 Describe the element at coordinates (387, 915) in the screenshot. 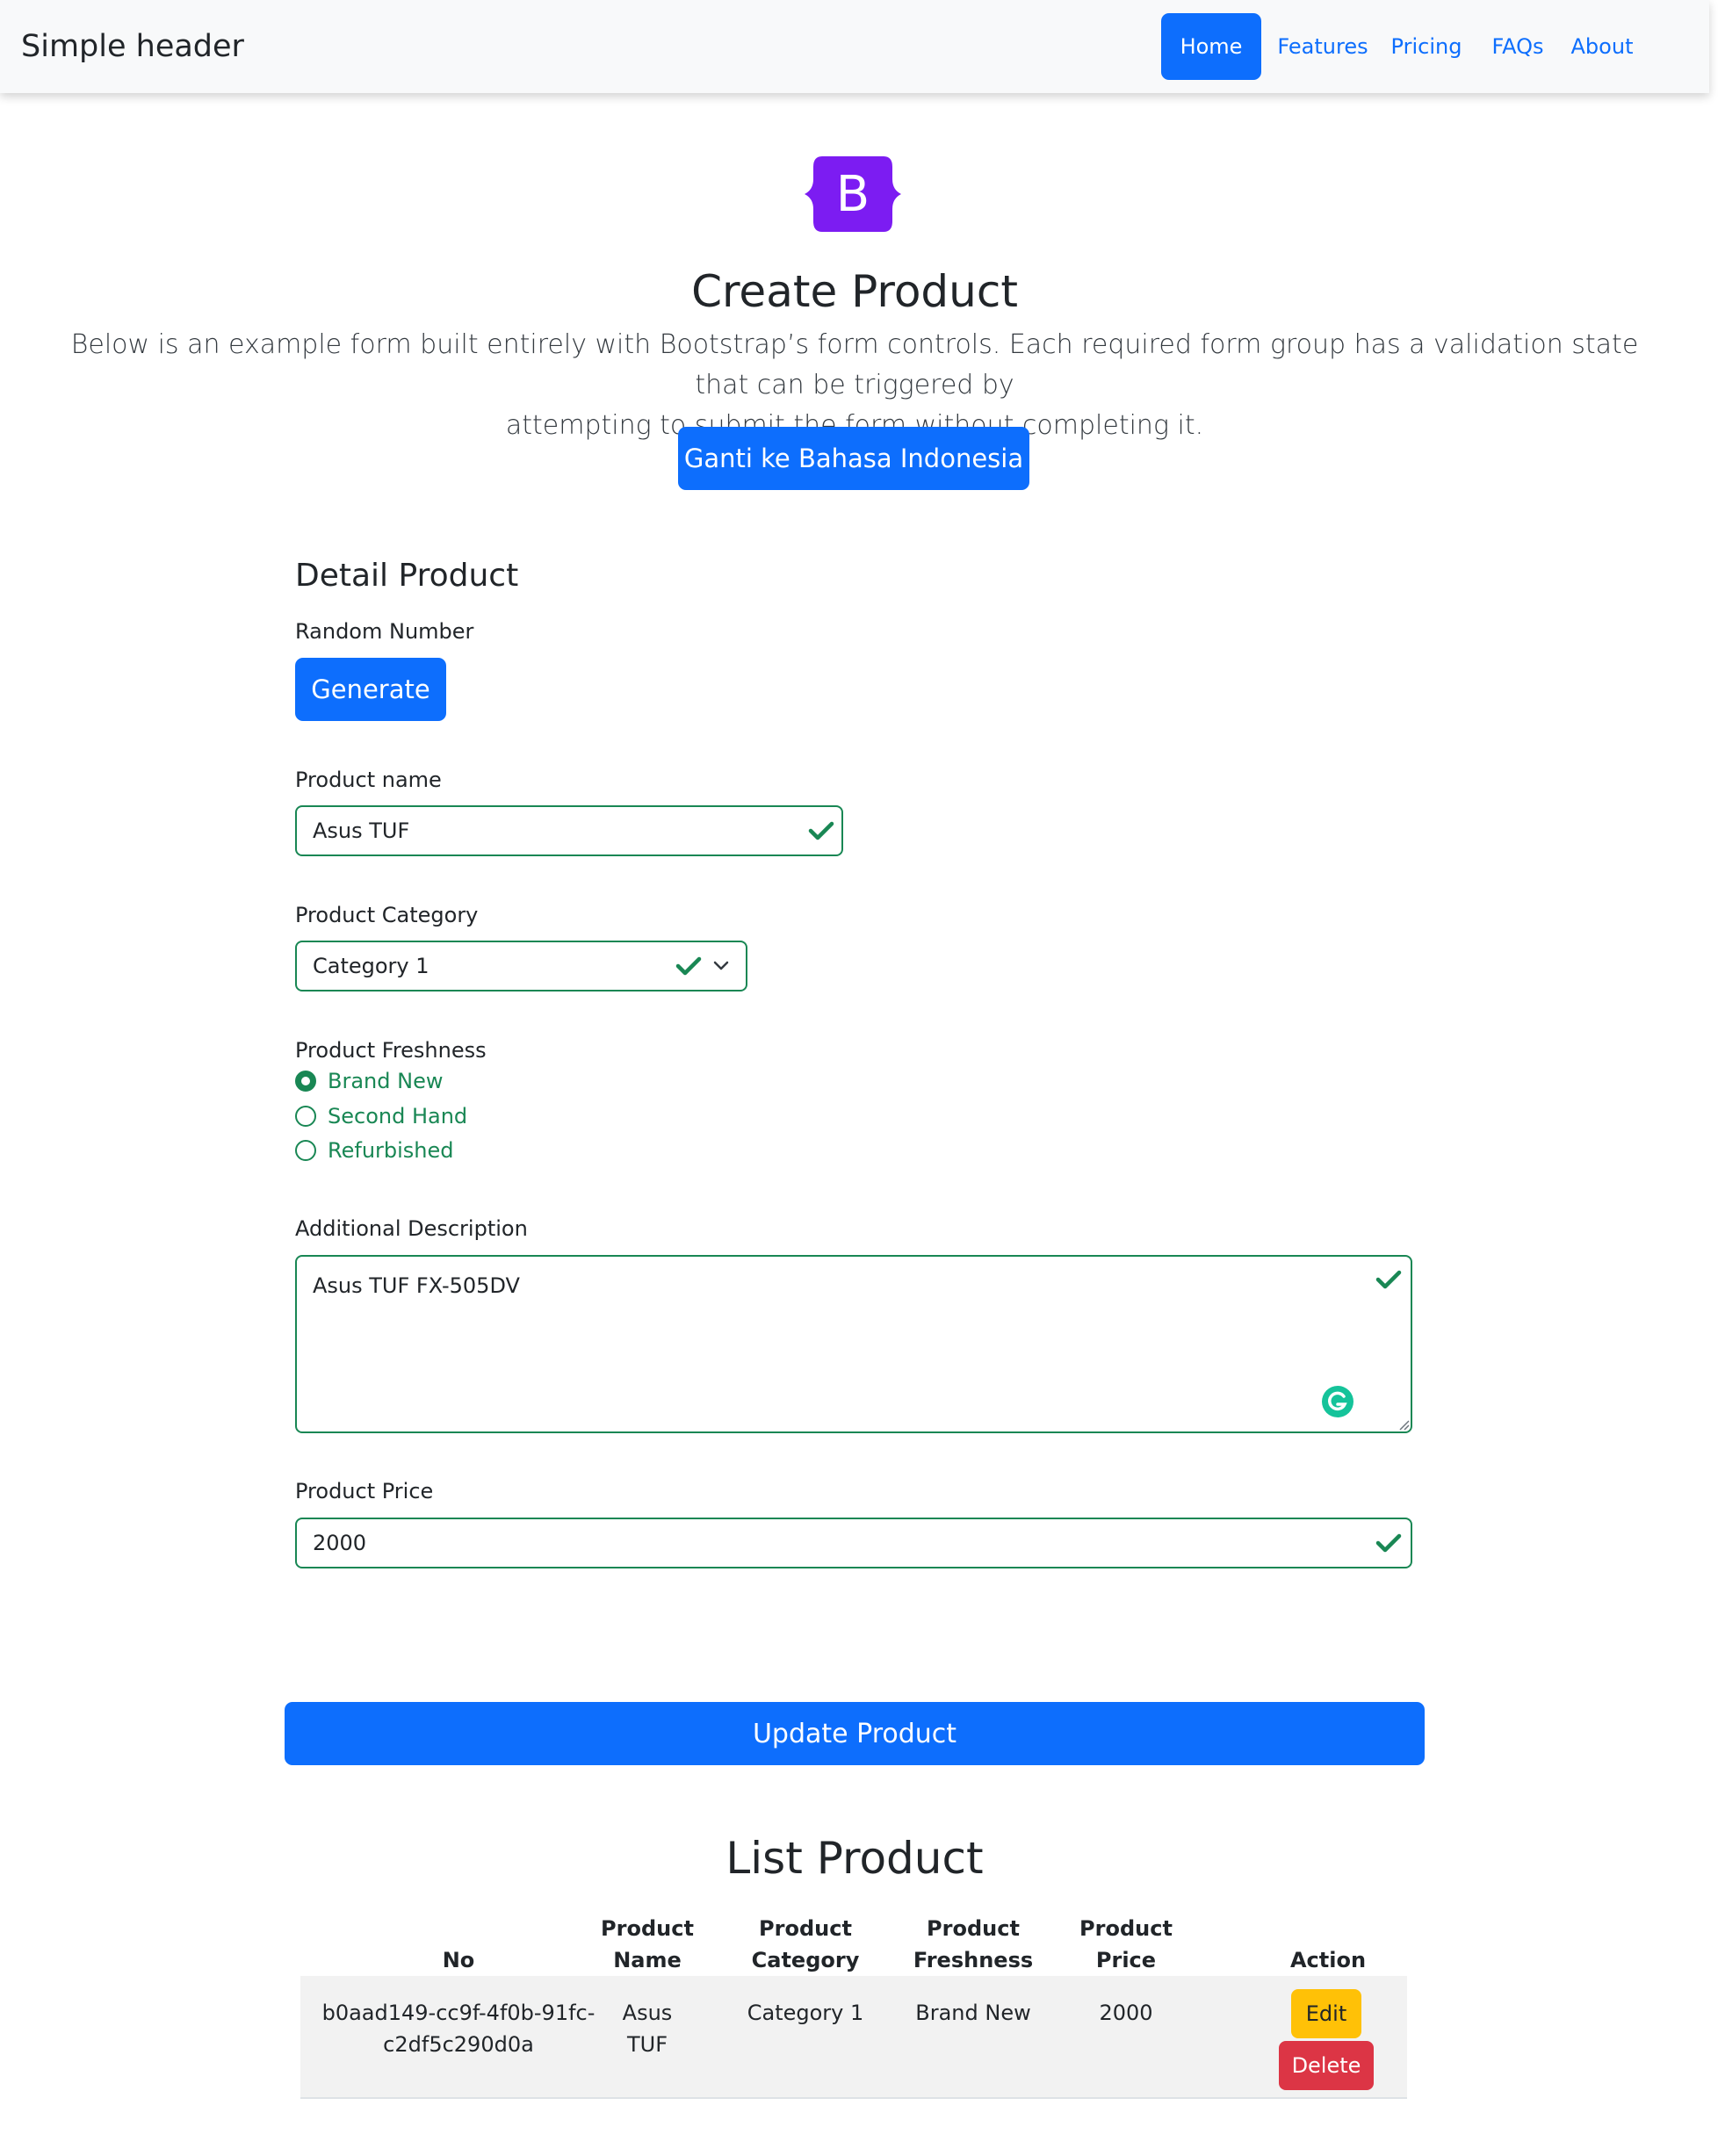

I see `product-category-label: Product Category` at that location.